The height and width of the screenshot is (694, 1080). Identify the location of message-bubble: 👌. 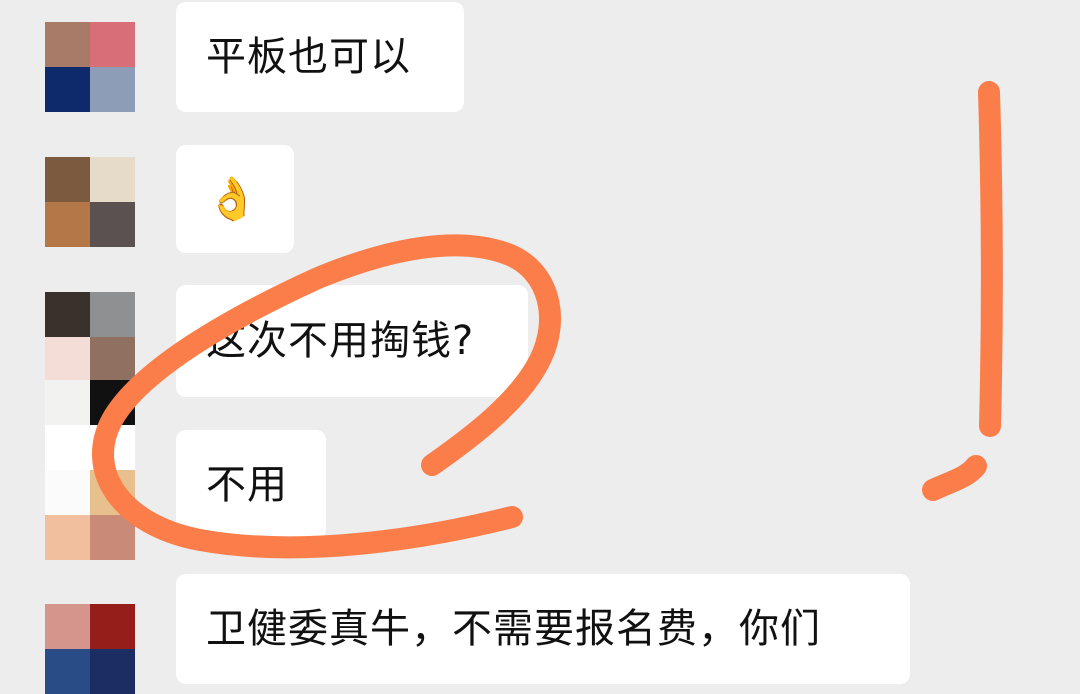
(235, 199).